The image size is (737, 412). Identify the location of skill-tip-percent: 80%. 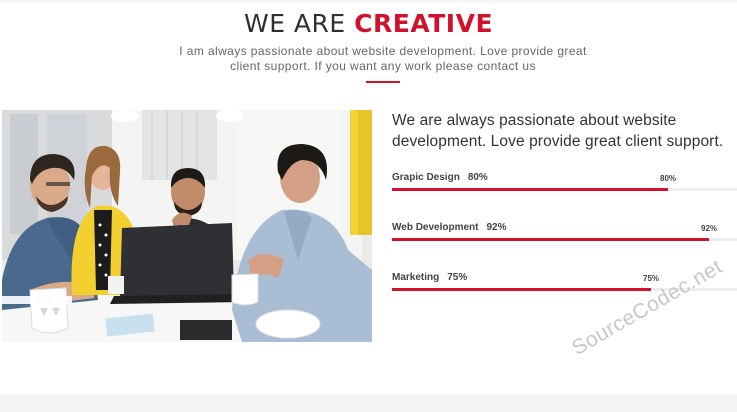
(668, 178).